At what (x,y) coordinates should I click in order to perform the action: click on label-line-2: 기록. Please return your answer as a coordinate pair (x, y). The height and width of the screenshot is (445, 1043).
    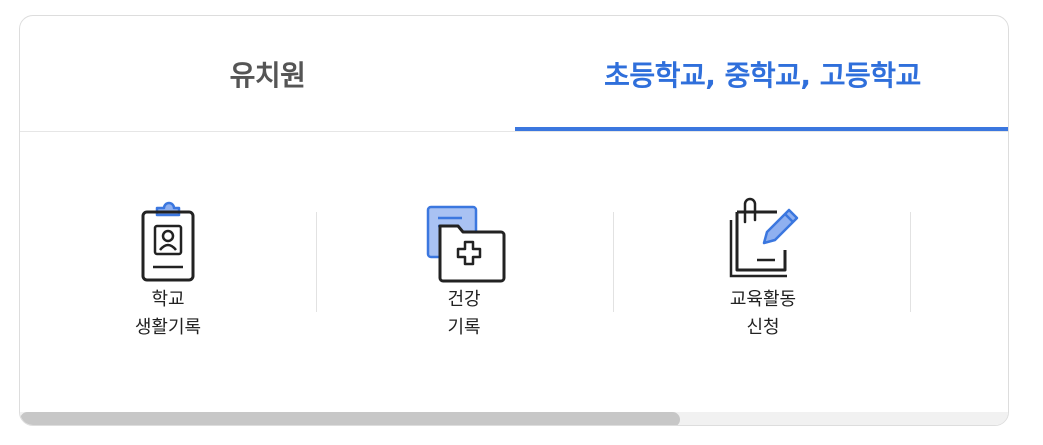
    Looking at the image, I should click on (464, 327).